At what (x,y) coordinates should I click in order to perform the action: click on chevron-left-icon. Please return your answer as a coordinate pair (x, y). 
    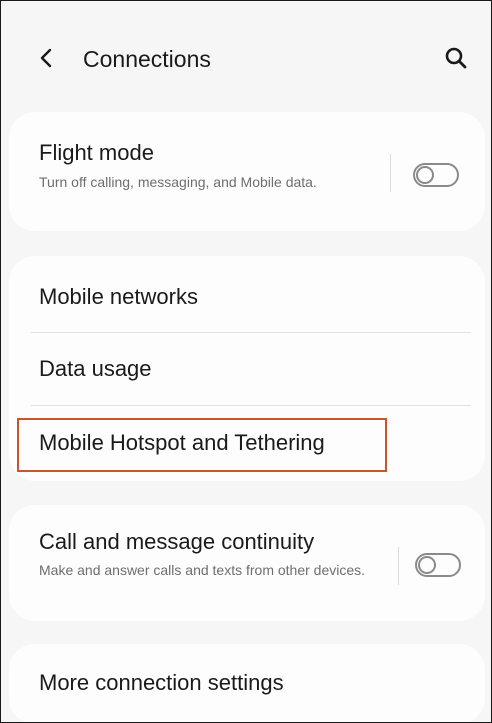
    Looking at the image, I should click on (46, 58).